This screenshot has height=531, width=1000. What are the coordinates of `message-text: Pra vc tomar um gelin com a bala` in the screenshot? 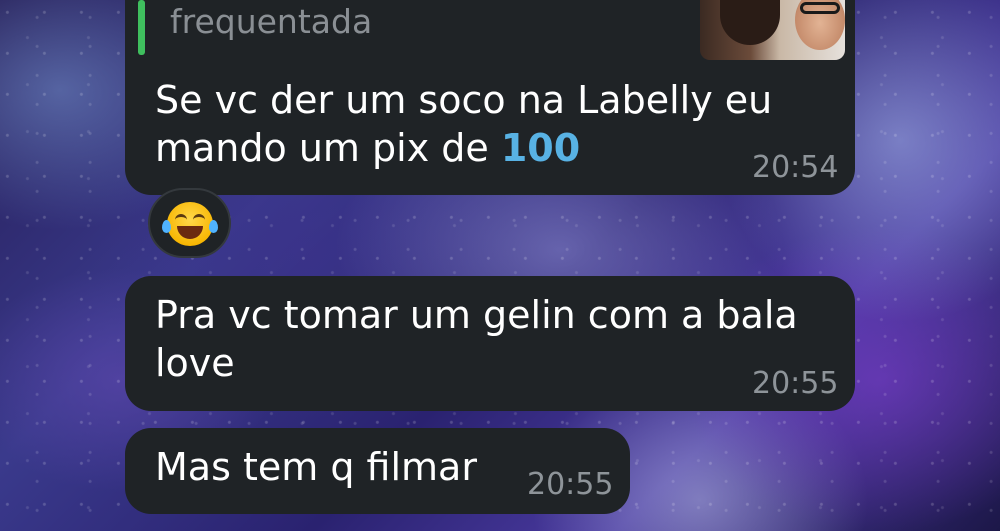 It's located at (476, 315).